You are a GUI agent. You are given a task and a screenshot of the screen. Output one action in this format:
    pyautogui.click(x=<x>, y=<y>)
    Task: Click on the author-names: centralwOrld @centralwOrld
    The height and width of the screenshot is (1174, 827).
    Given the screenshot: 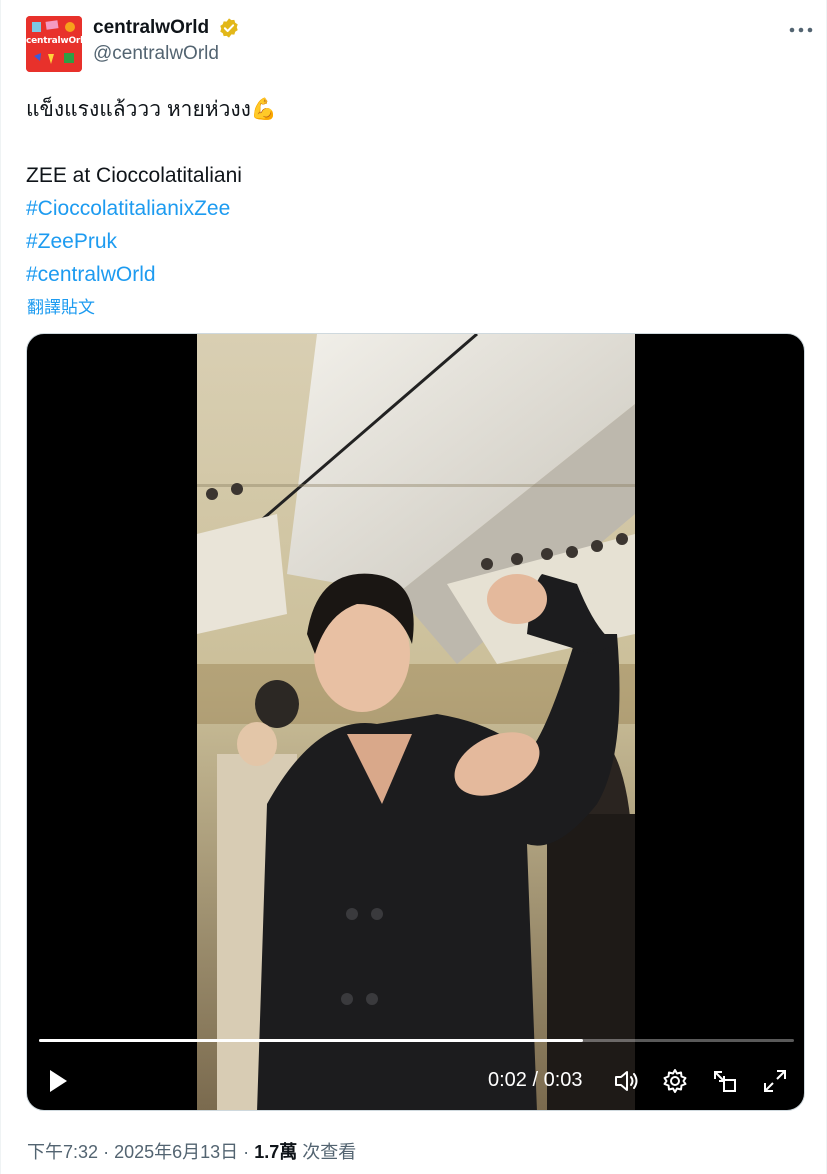 What is the action you would take?
    pyautogui.click(x=166, y=41)
    